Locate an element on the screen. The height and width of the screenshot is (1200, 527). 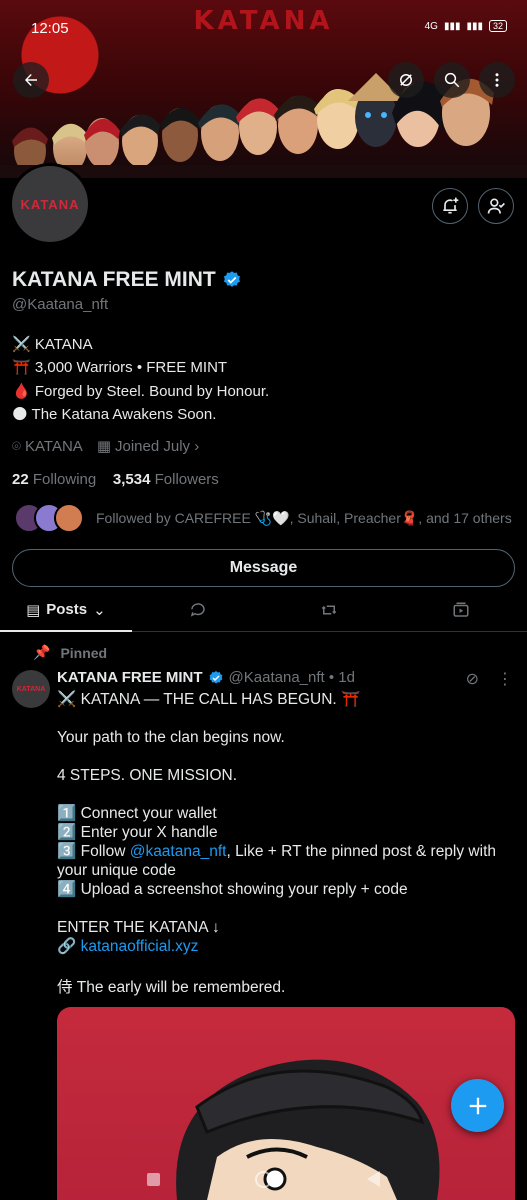
step3-pre: 3️⃣ Follow is located at coordinates (93, 851).